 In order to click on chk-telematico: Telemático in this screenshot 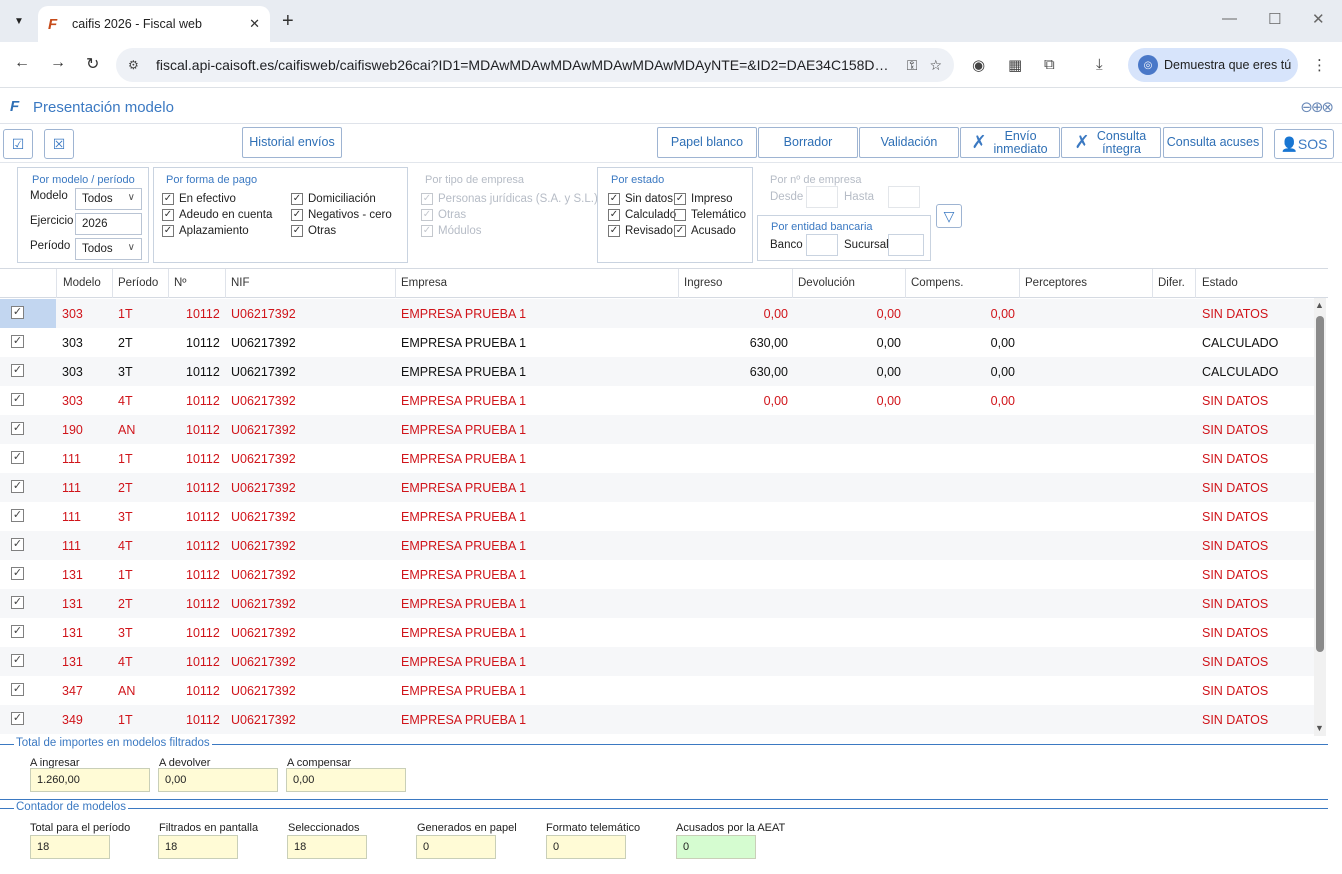, I will do `click(710, 215)`.